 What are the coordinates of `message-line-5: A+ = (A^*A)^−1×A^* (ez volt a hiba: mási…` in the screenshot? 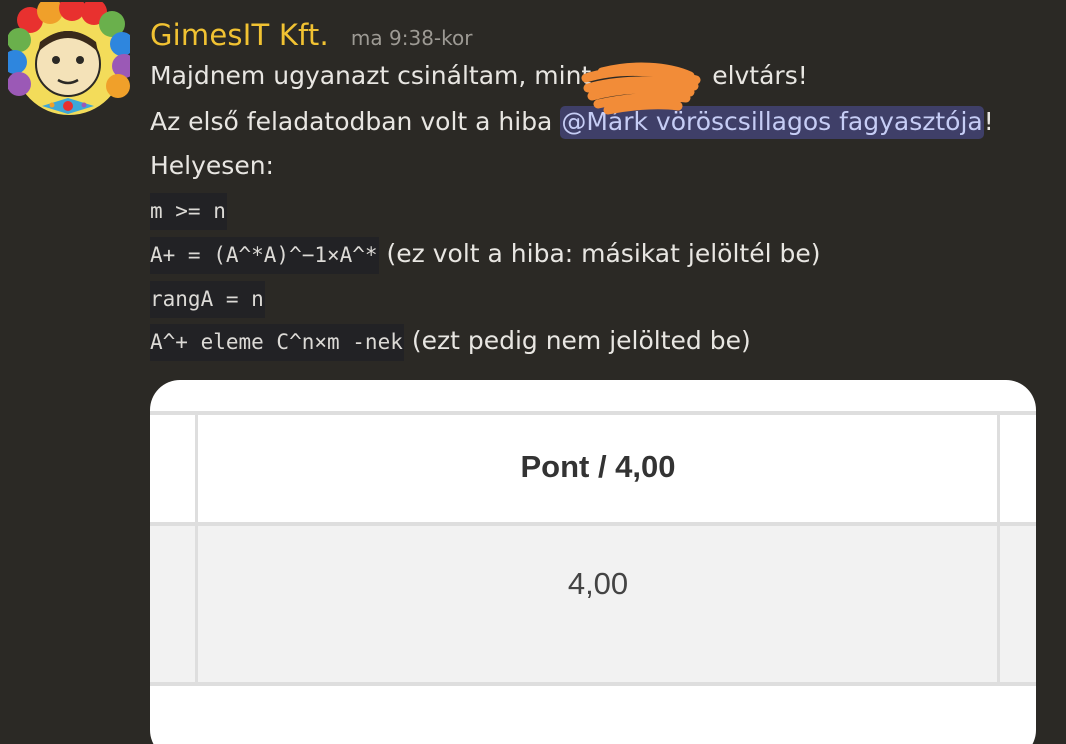 It's located at (485, 255).